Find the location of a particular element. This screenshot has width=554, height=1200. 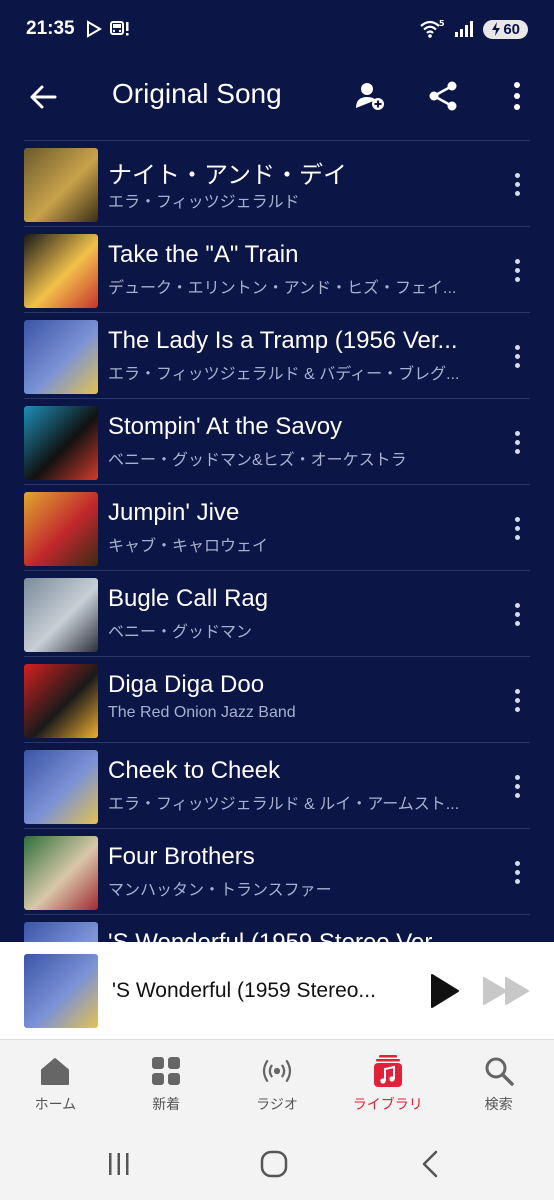

song-title: Cheek to Cheek is located at coordinates (194, 770).